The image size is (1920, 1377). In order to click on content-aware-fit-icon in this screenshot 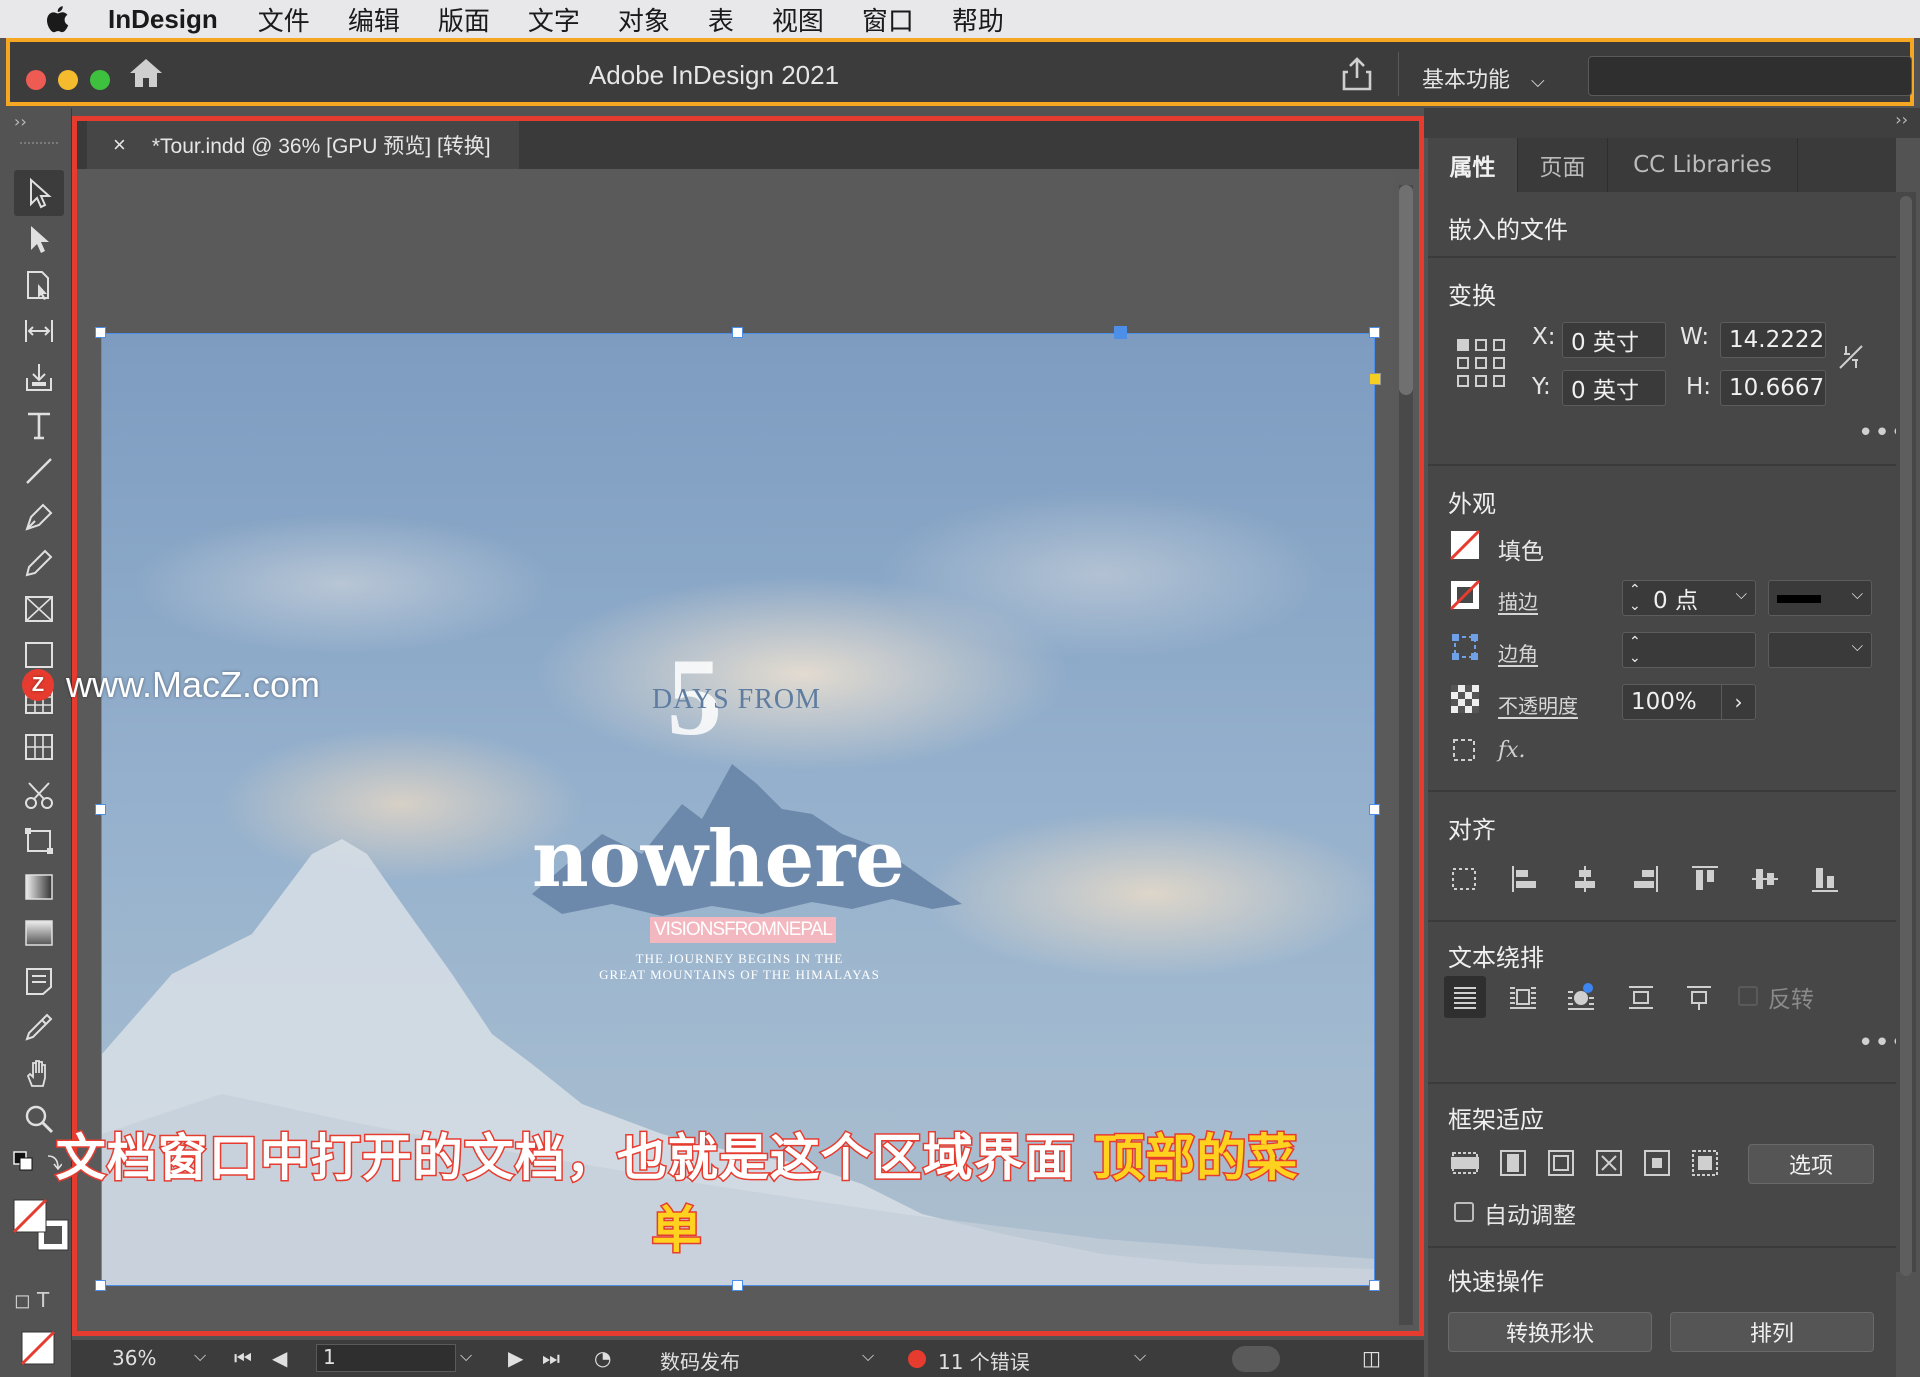, I will do `click(1705, 1163)`.